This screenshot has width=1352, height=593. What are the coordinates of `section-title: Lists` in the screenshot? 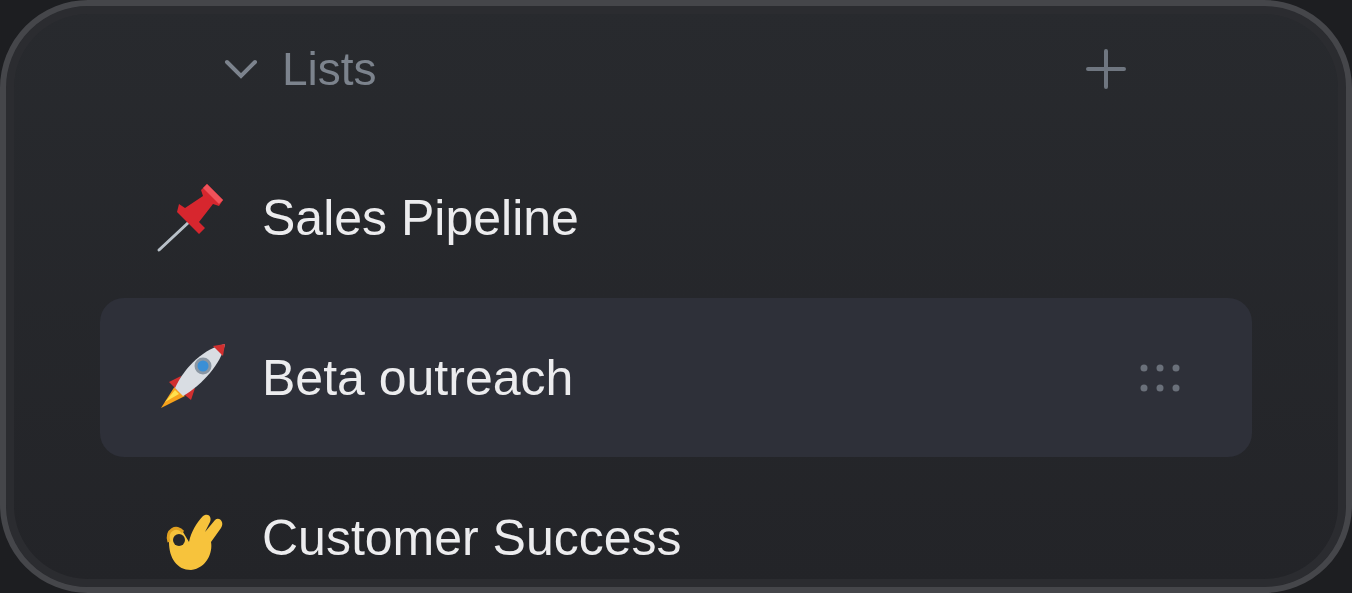 It's located at (330, 69).